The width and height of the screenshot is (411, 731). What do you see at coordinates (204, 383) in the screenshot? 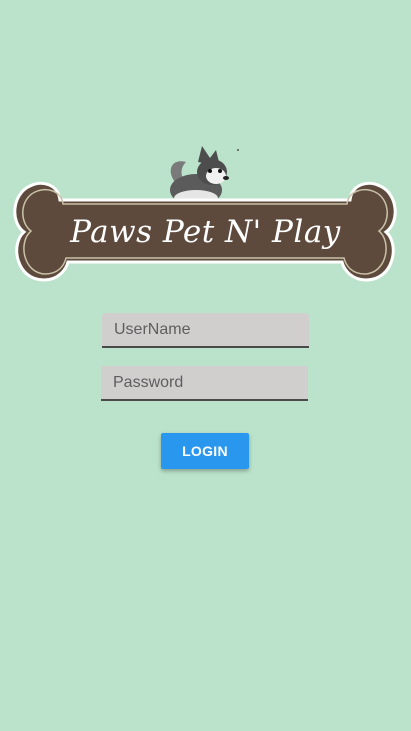
I see `password-input` at bounding box center [204, 383].